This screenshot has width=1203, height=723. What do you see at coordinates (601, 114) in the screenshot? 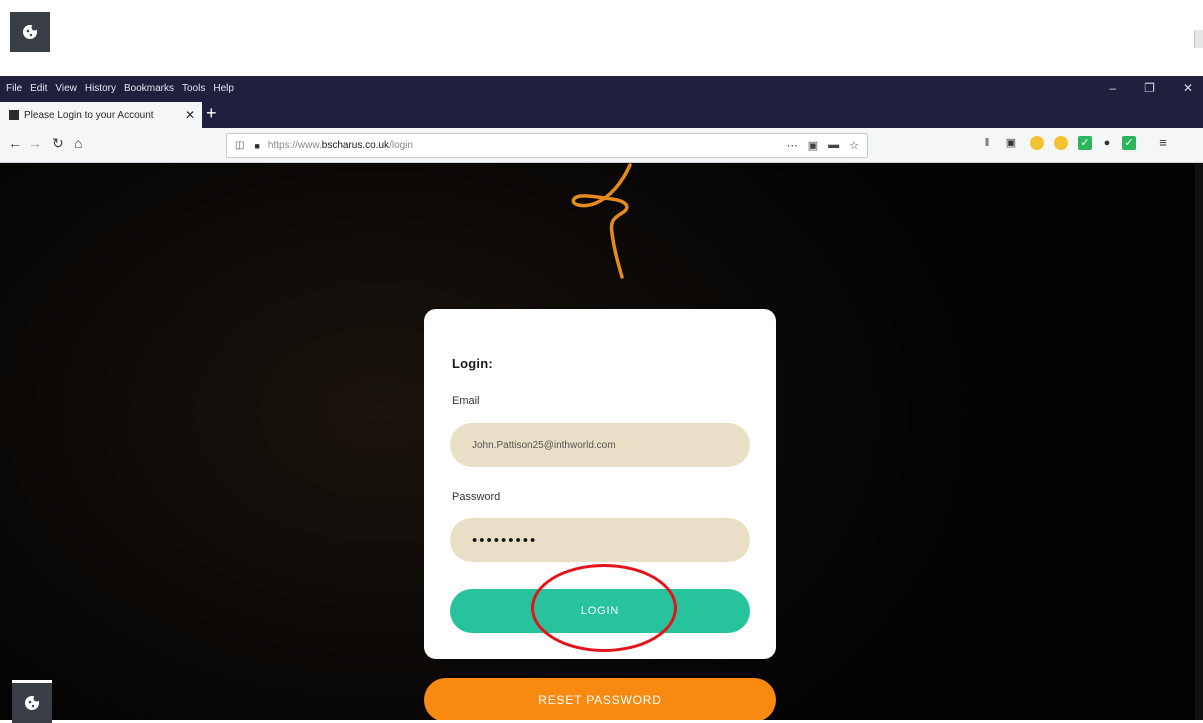
I see `tab-bar: Please Login to your Account ✕` at bounding box center [601, 114].